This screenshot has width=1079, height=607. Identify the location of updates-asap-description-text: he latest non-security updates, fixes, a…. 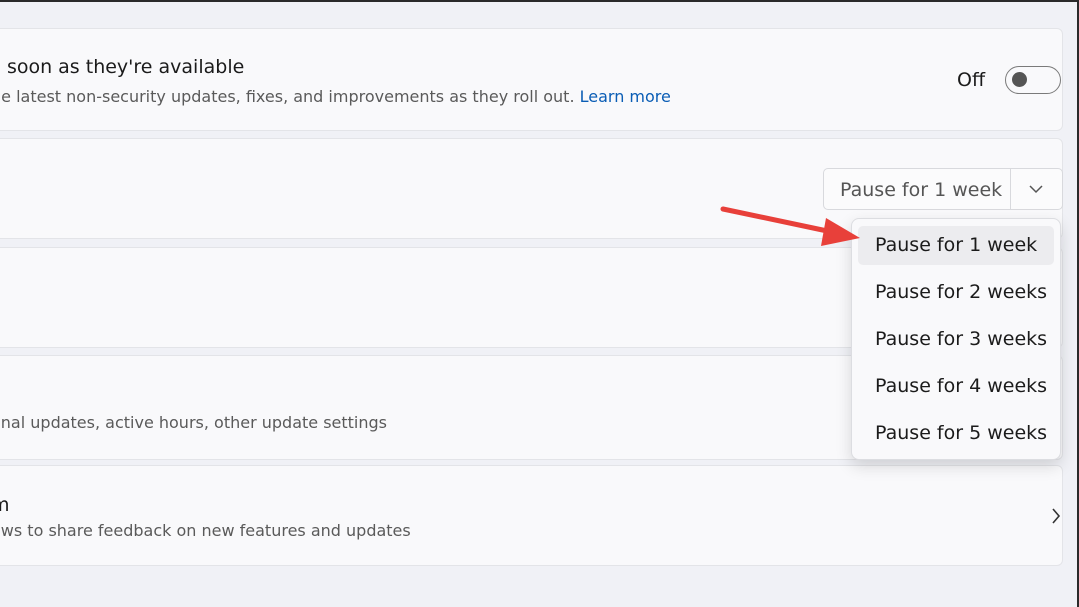
(287, 96).